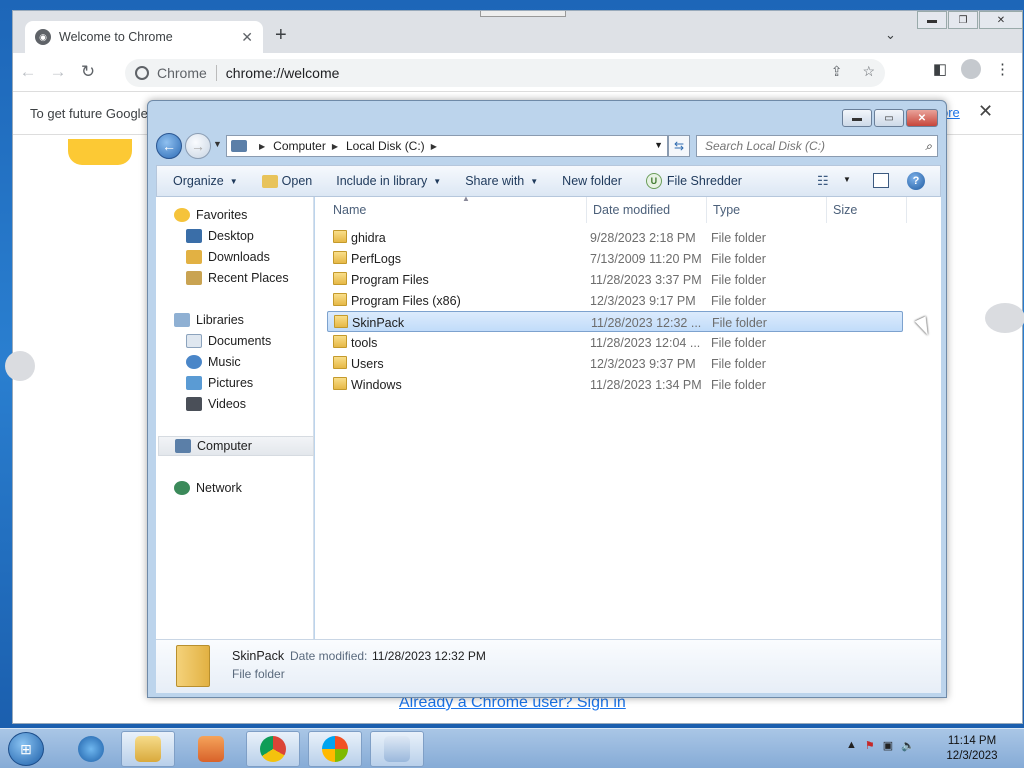 The image size is (1024, 768). I want to click on nav-computer: Computer, so click(236, 446).